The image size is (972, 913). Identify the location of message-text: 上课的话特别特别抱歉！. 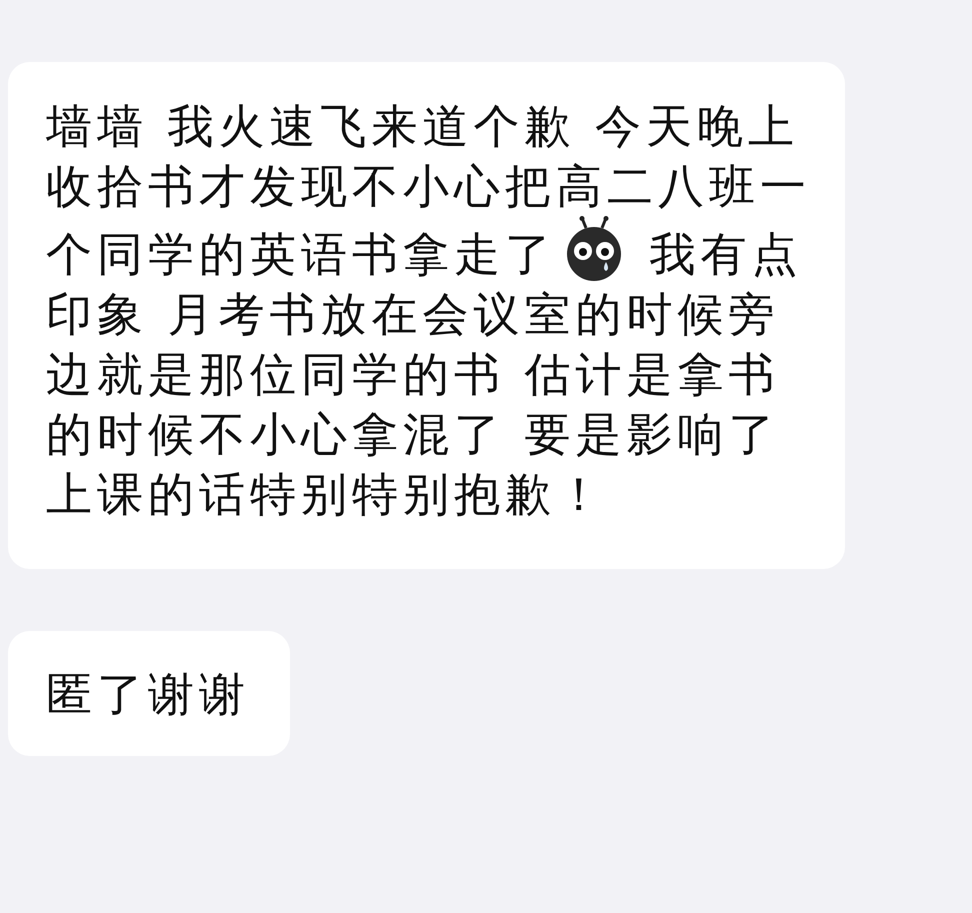
(326, 494).